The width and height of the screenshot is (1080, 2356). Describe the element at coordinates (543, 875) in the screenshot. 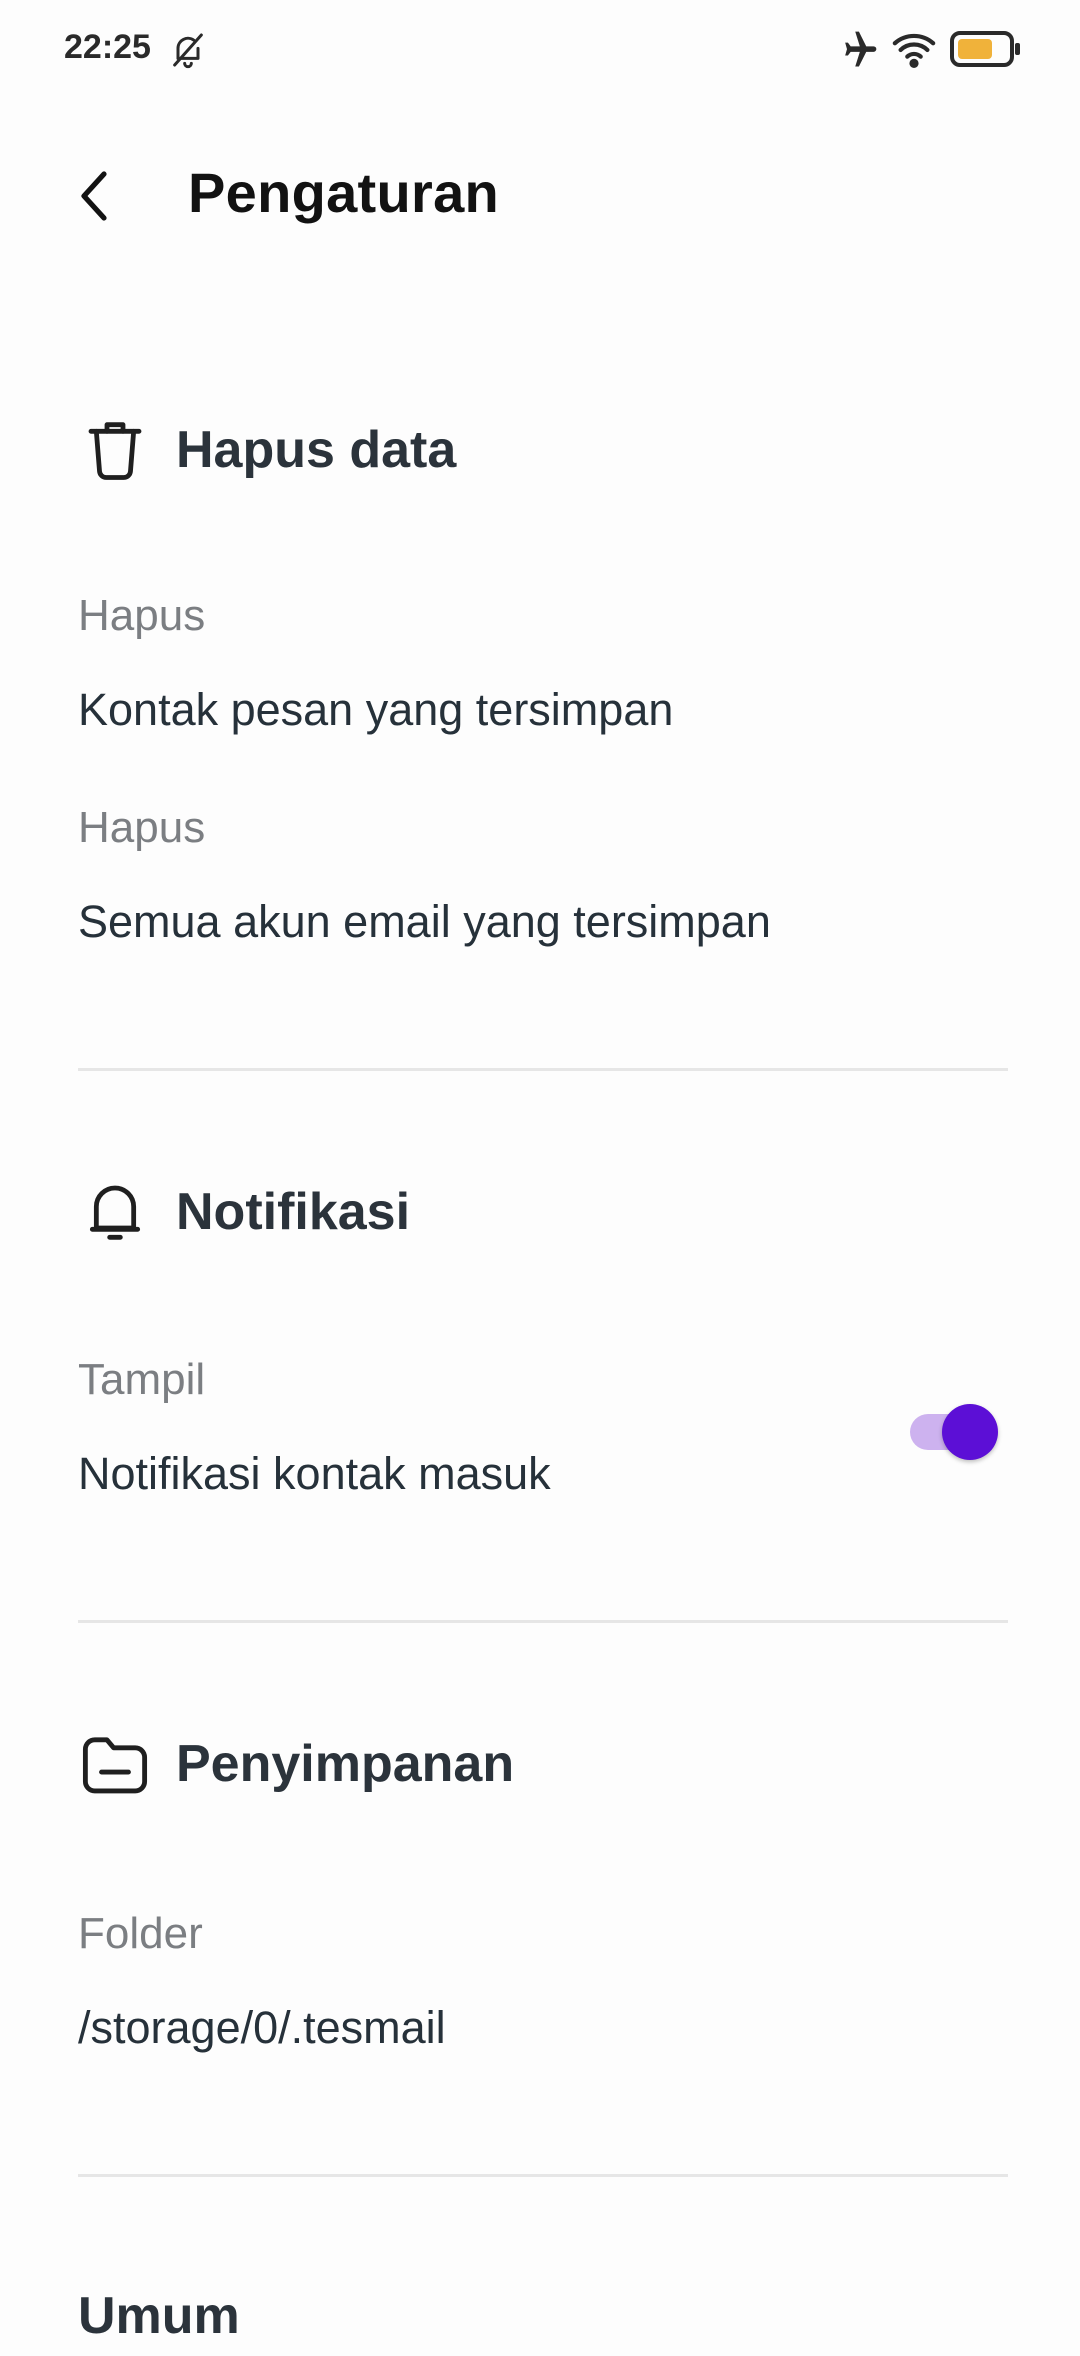

I see `delete-email-accounts-item: Hapus Semua akun email yang tersimpan` at that location.